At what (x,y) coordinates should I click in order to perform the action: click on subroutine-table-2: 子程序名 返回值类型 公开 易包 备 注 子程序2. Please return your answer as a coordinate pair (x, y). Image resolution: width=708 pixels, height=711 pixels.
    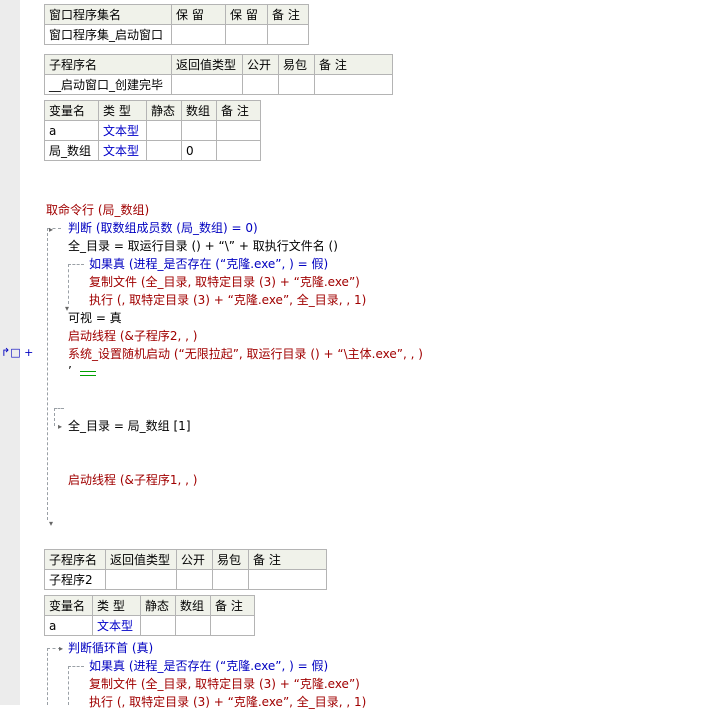
    Looking at the image, I should click on (185, 569).